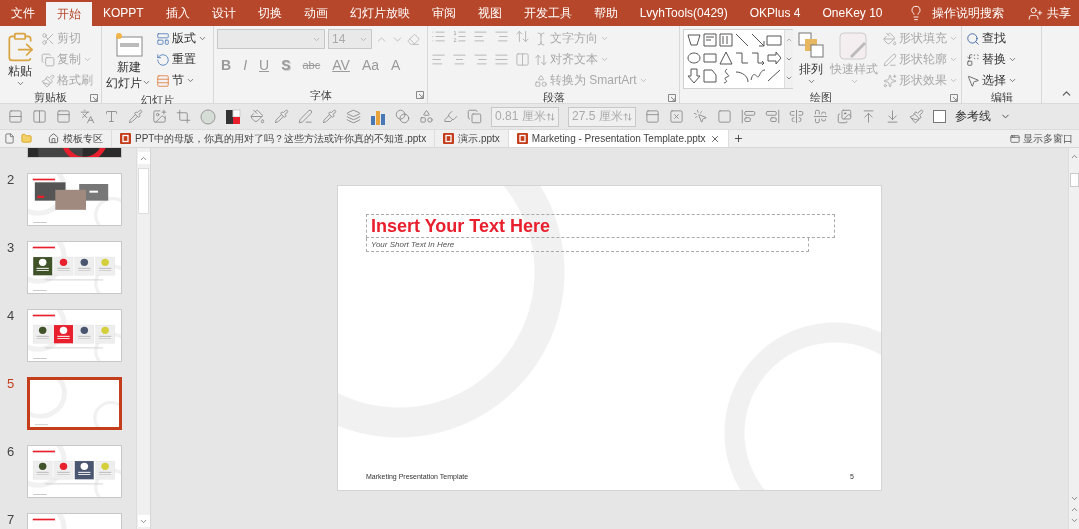 This screenshot has height=529, width=1079. What do you see at coordinates (163, 59) in the screenshot?
I see `reset-icon` at bounding box center [163, 59].